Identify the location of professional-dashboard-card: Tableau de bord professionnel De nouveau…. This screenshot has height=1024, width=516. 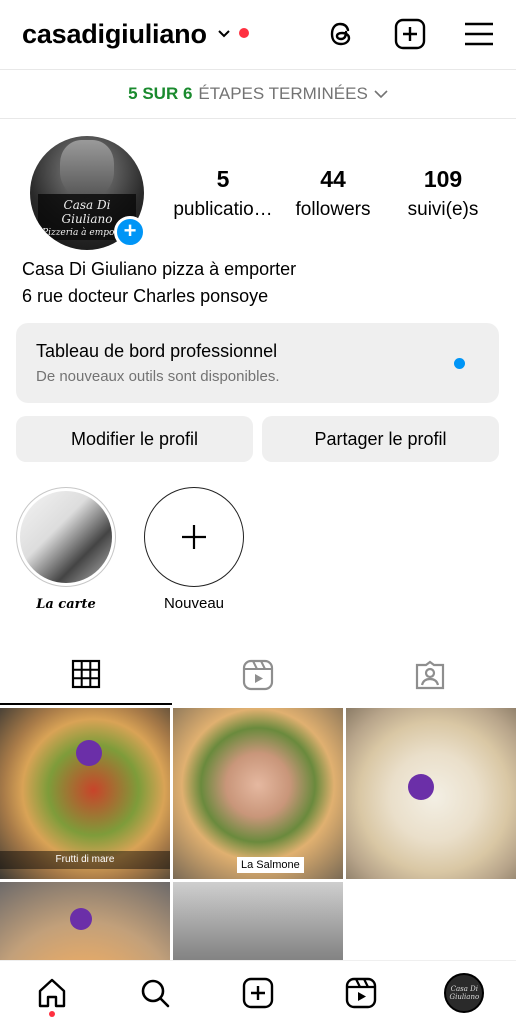
(257, 363).